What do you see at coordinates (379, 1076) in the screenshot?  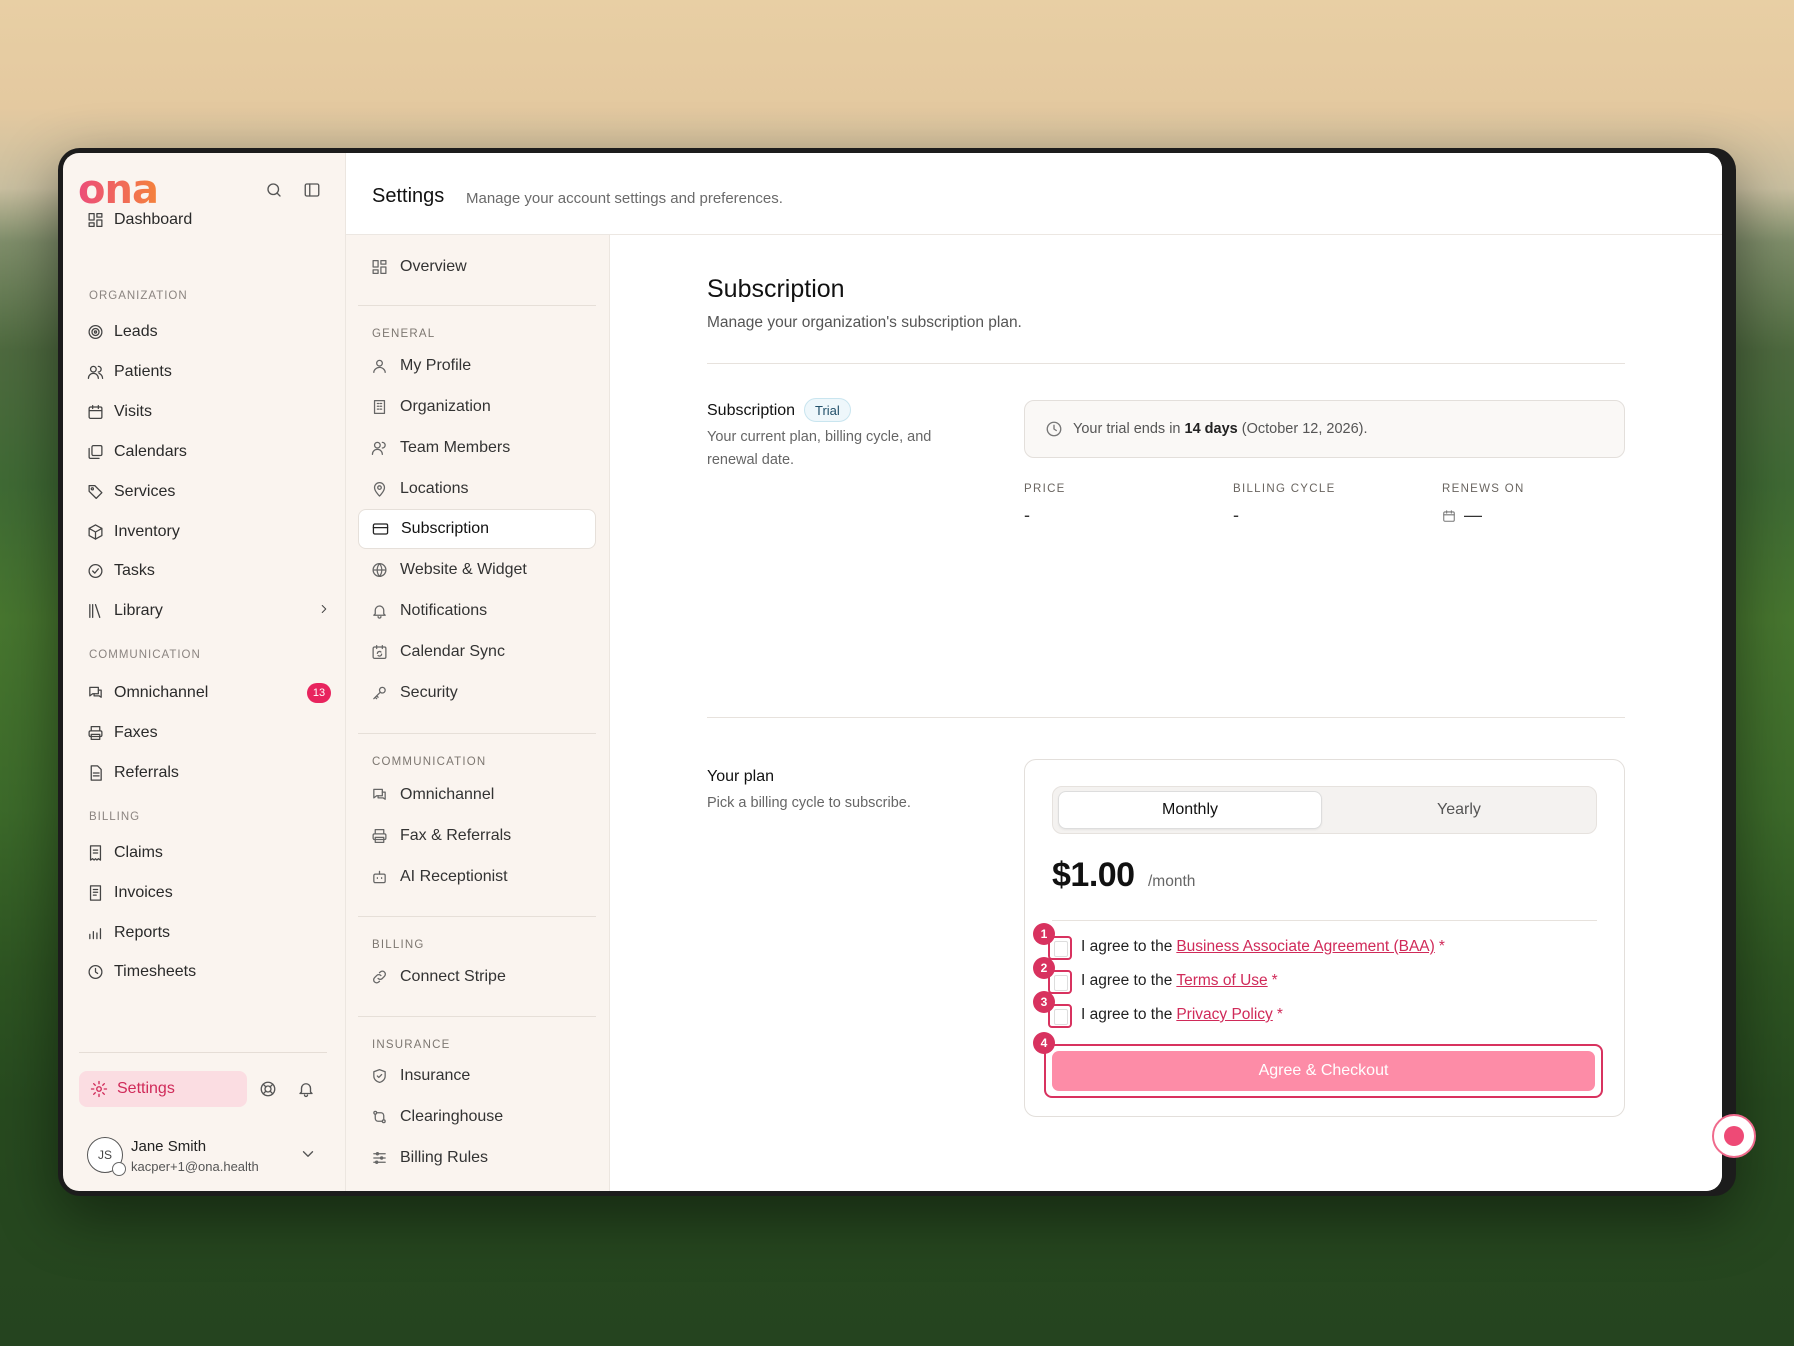 I see `shield-icon` at bounding box center [379, 1076].